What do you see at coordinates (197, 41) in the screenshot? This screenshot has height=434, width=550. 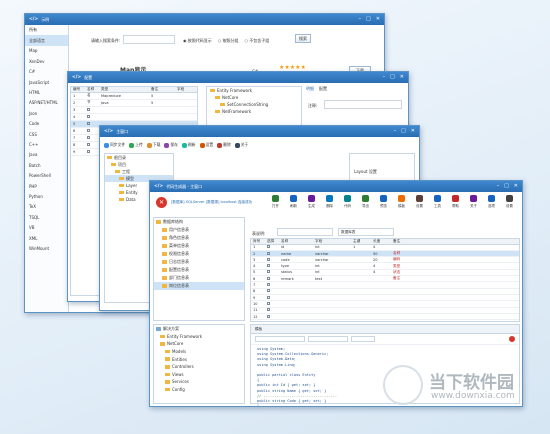 I see `radio-option: ◉ 按照代码显示` at bounding box center [197, 41].